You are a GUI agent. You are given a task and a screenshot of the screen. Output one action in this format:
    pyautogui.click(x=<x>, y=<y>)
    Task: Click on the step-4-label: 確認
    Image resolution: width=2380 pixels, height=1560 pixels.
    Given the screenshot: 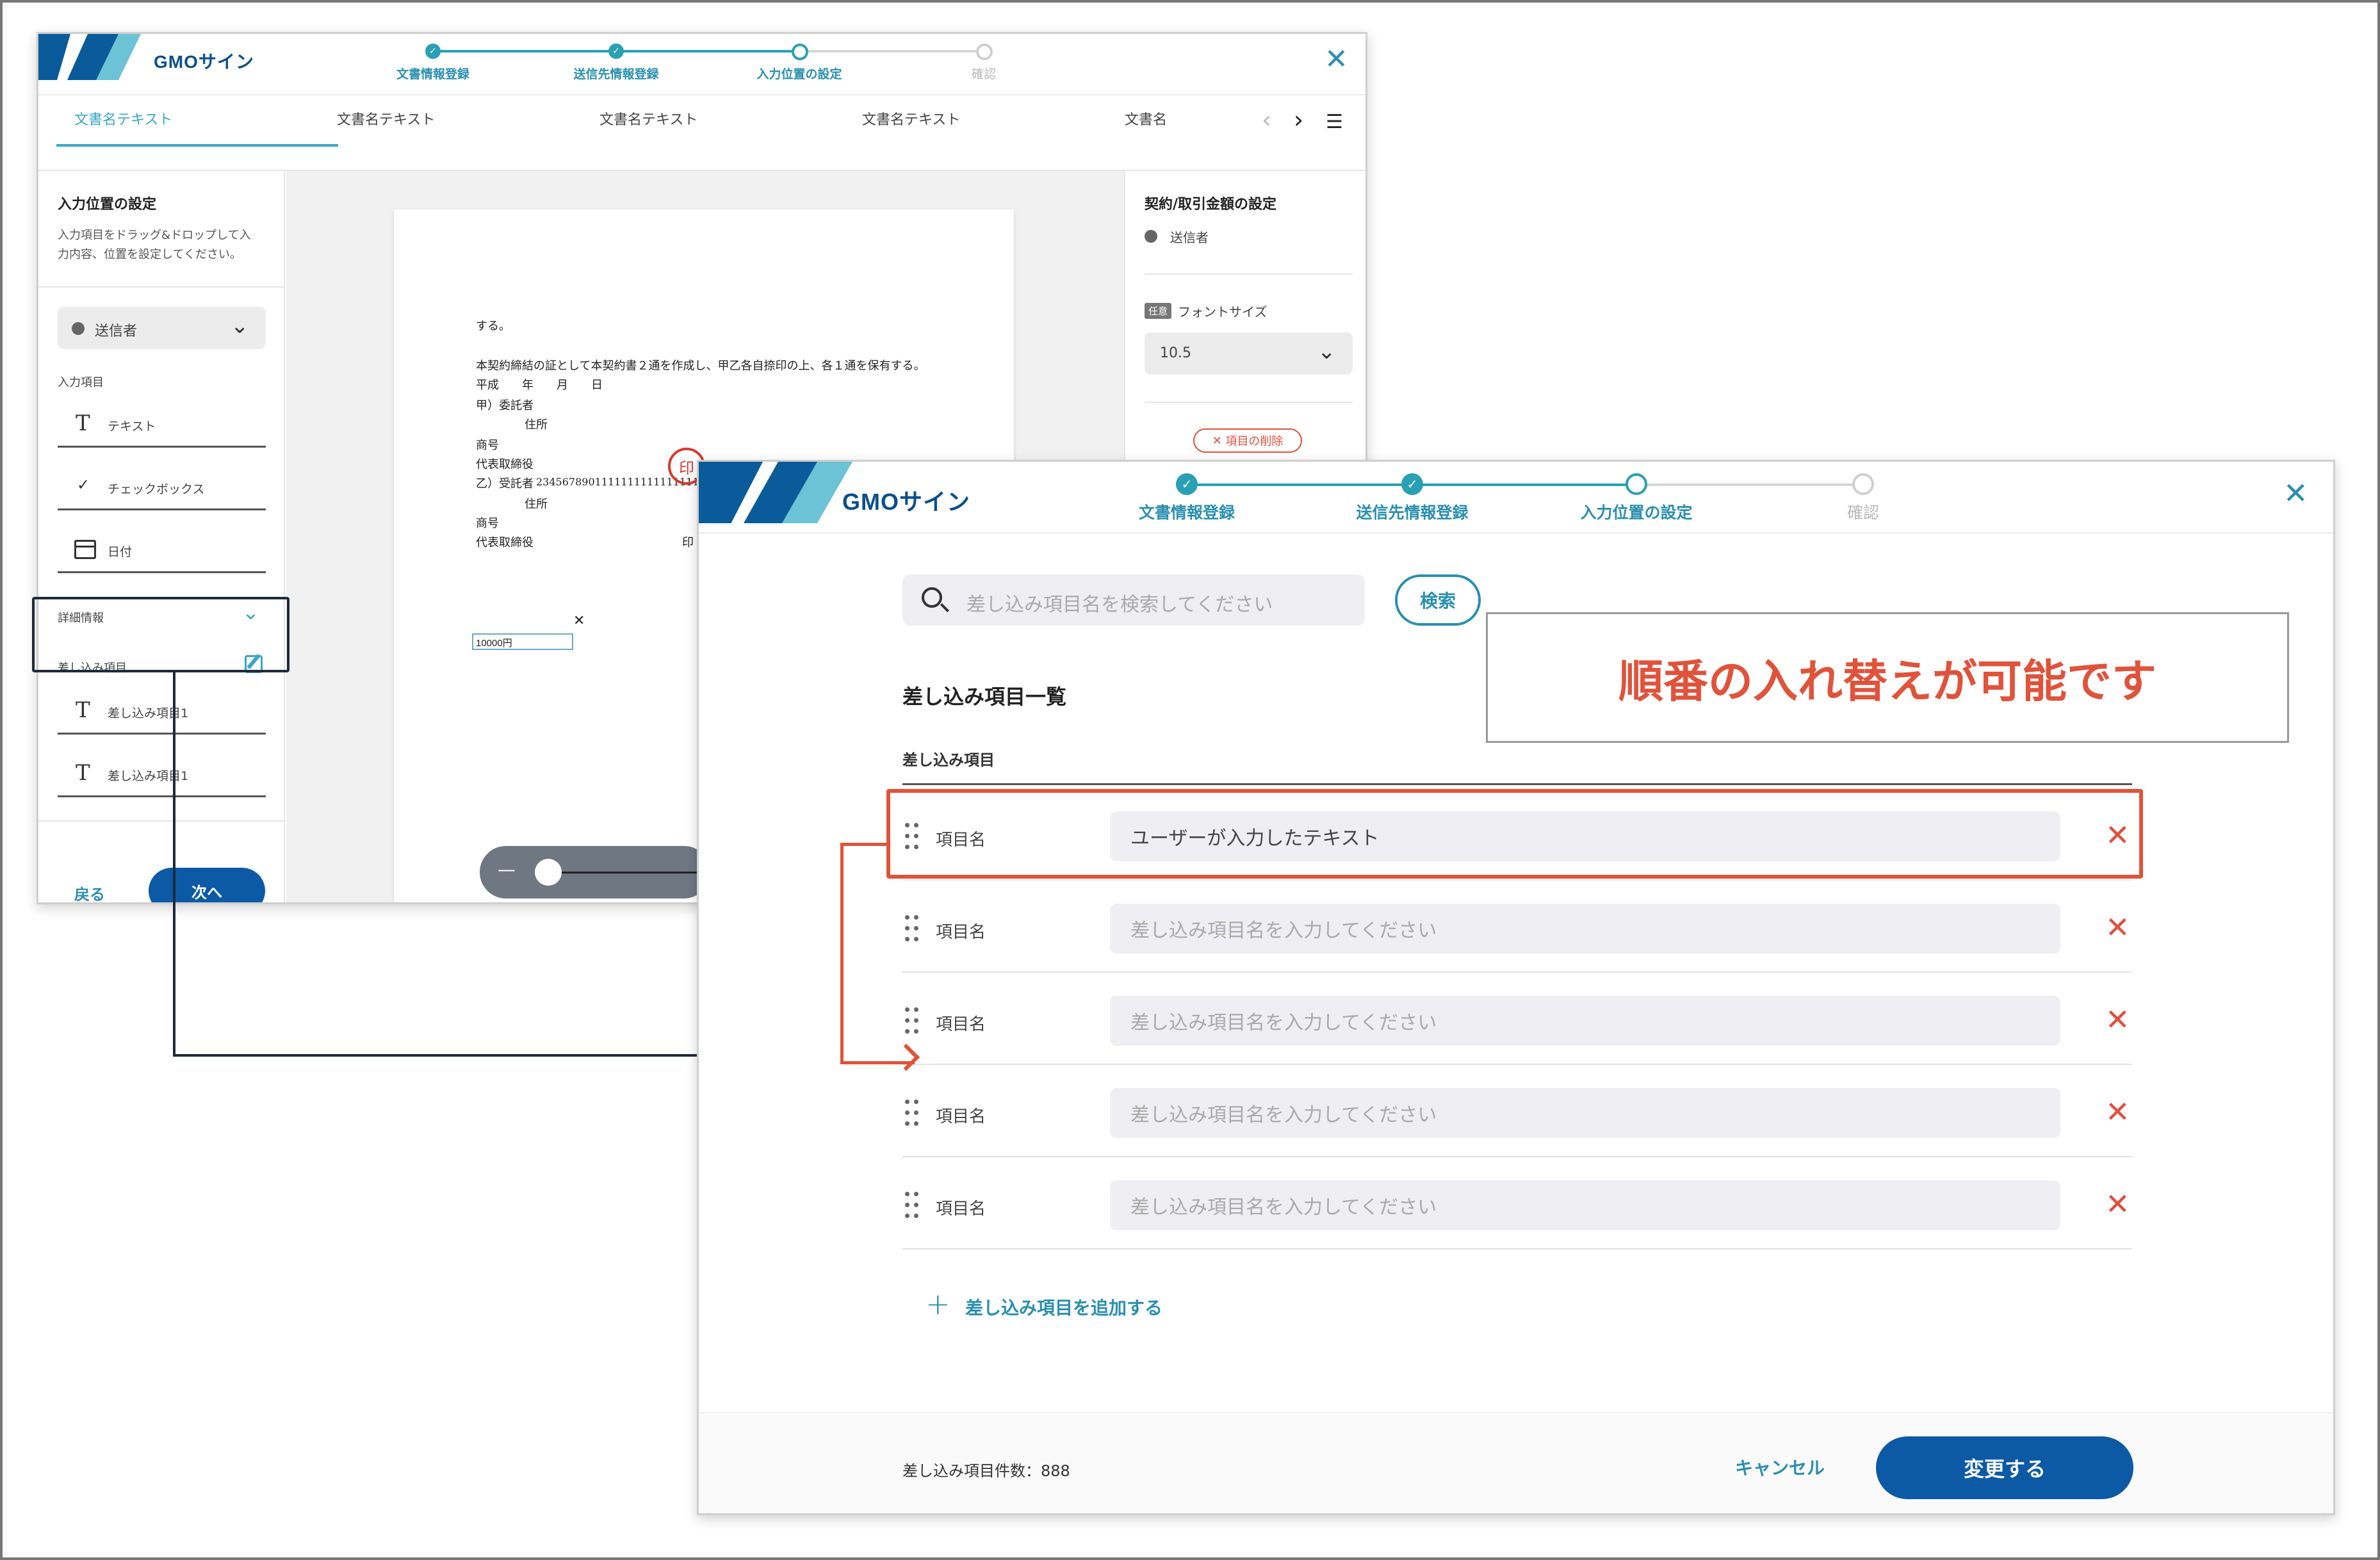 What is the action you would take?
    pyautogui.click(x=1862, y=512)
    